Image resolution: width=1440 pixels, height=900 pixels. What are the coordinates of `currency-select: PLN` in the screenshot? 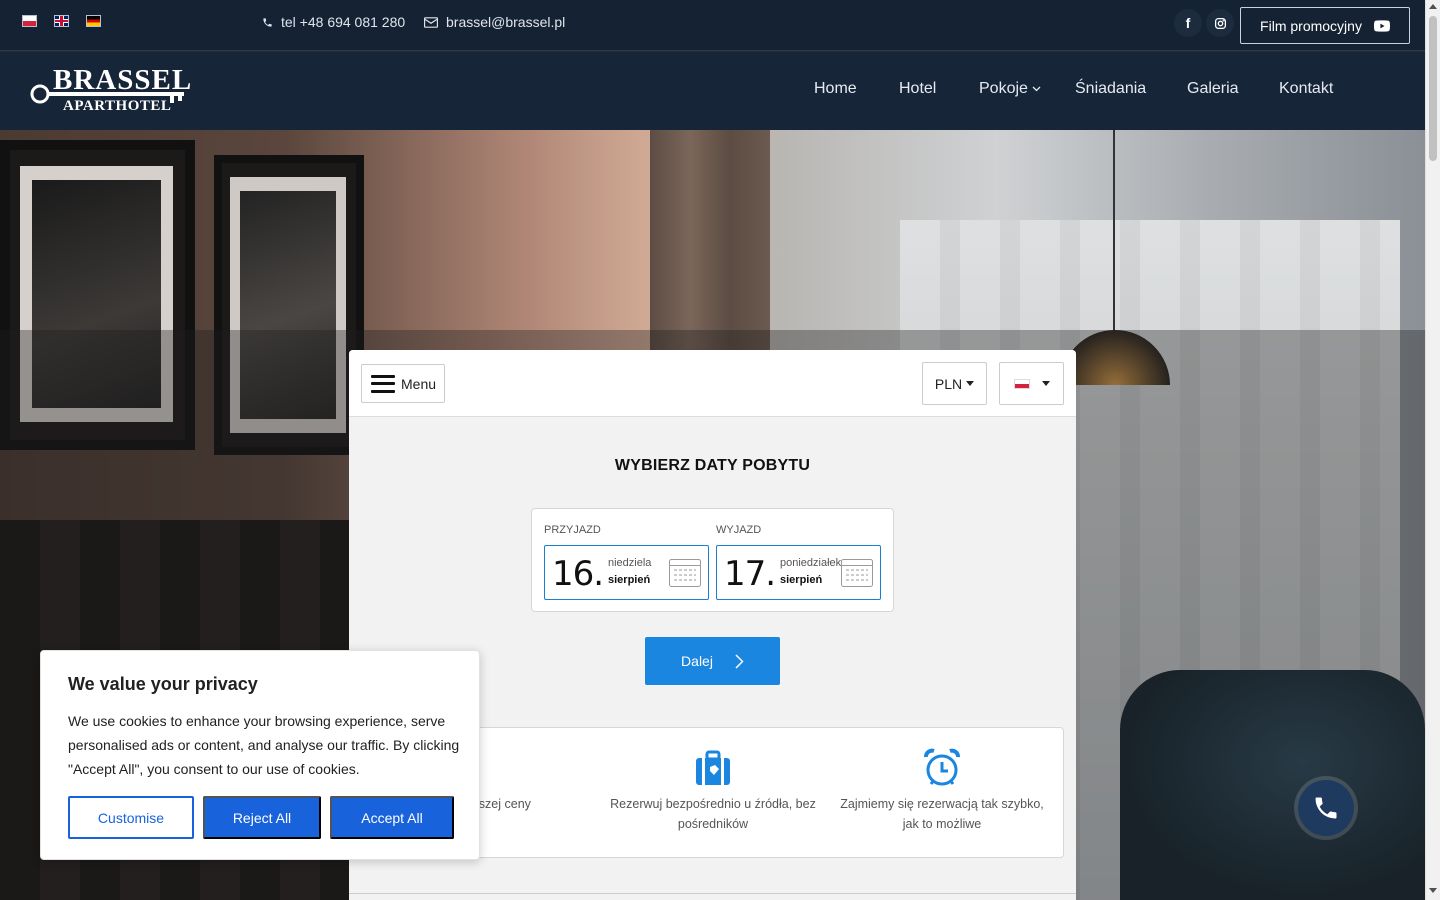 It's located at (954, 383).